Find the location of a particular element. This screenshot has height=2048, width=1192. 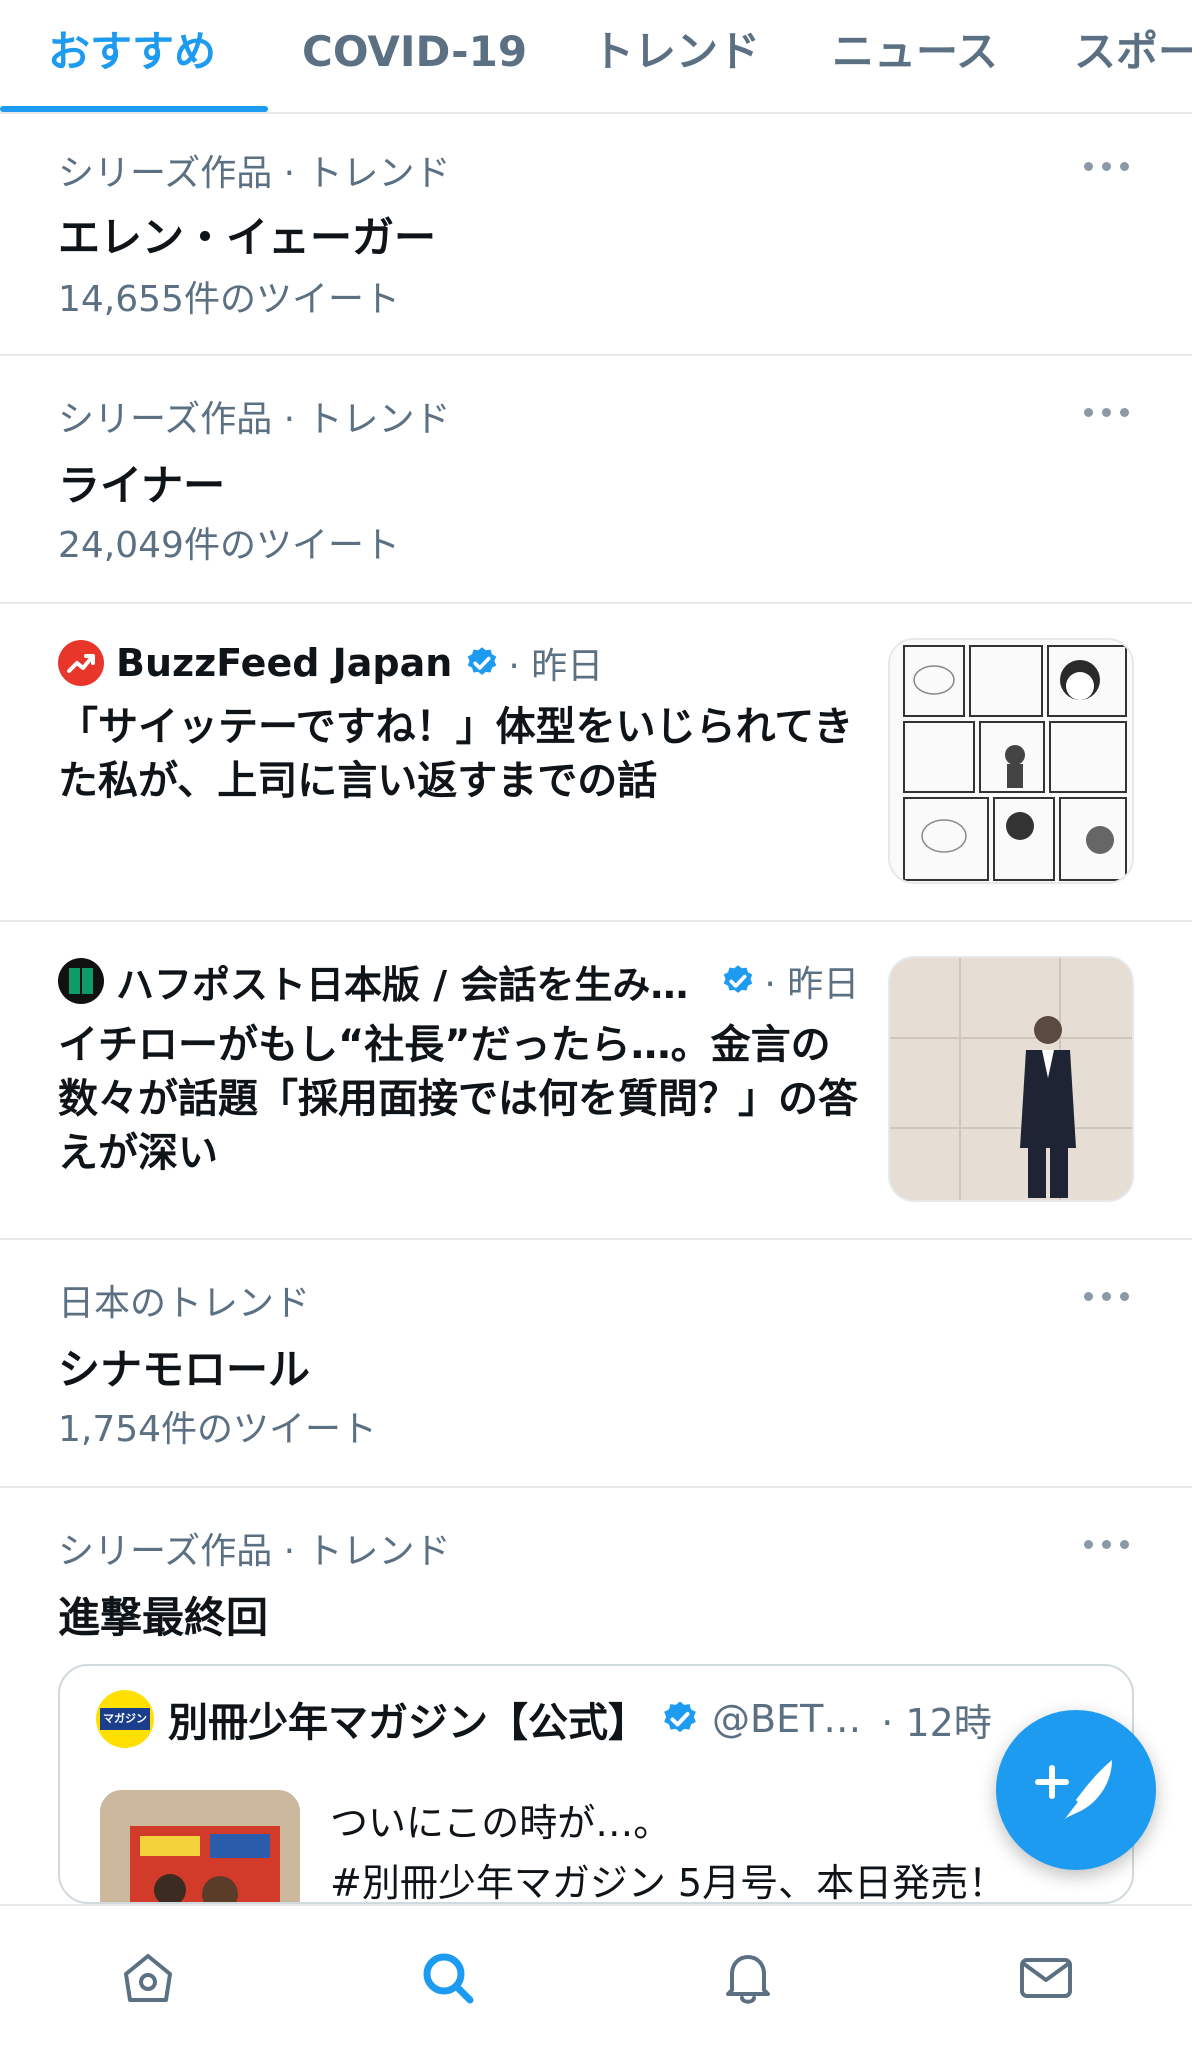

compose-tweet-button is located at coordinates (1076, 1790).